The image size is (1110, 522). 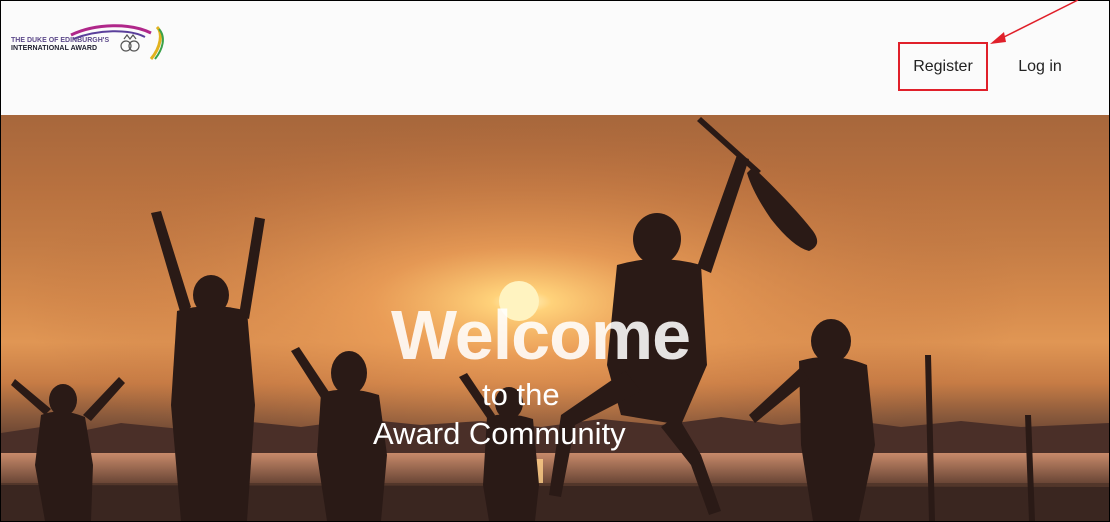 I want to click on annotation-arrow-icon, so click(x=1034, y=22).